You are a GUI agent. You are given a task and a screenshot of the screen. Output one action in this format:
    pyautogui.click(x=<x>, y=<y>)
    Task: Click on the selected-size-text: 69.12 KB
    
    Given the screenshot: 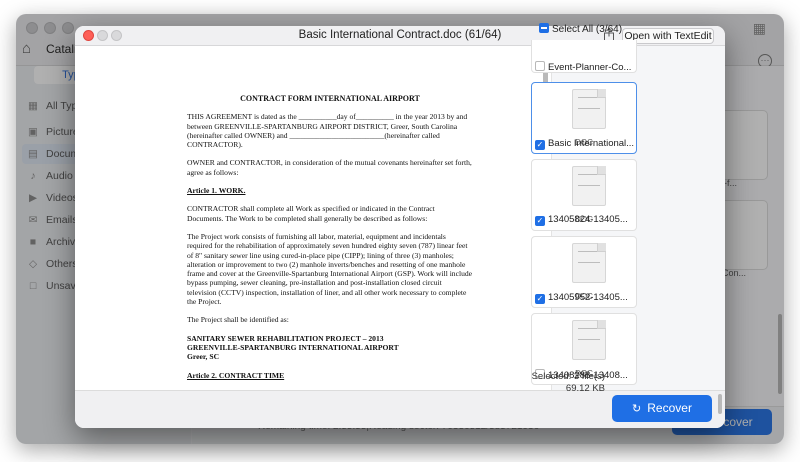 What is the action you would take?
    pyautogui.click(x=585, y=388)
    